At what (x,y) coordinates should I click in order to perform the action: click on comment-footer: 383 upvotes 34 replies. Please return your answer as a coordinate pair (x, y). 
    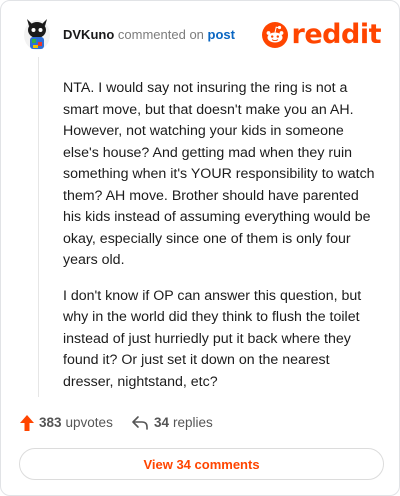
    Looking at the image, I should click on (199, 423).